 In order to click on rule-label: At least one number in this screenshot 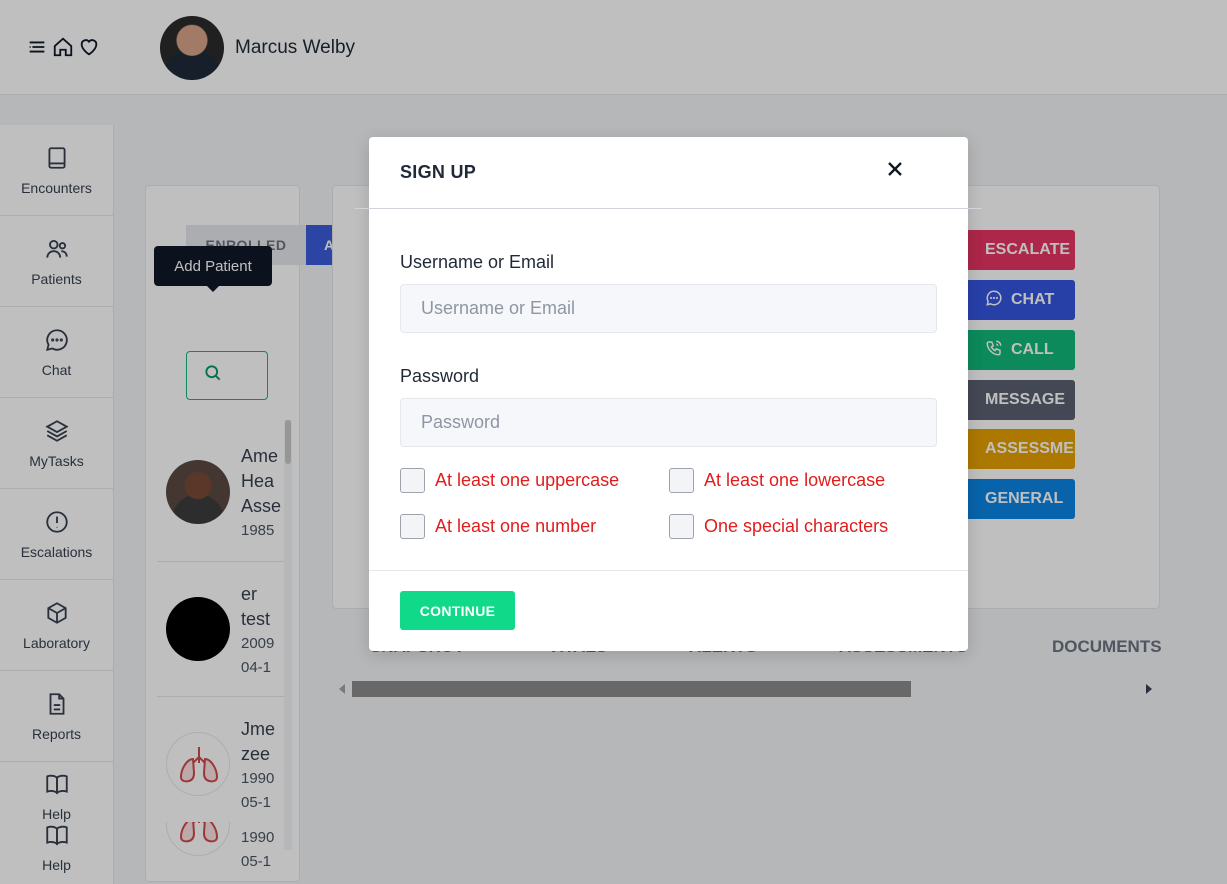, I will do `click(516, 526)`.